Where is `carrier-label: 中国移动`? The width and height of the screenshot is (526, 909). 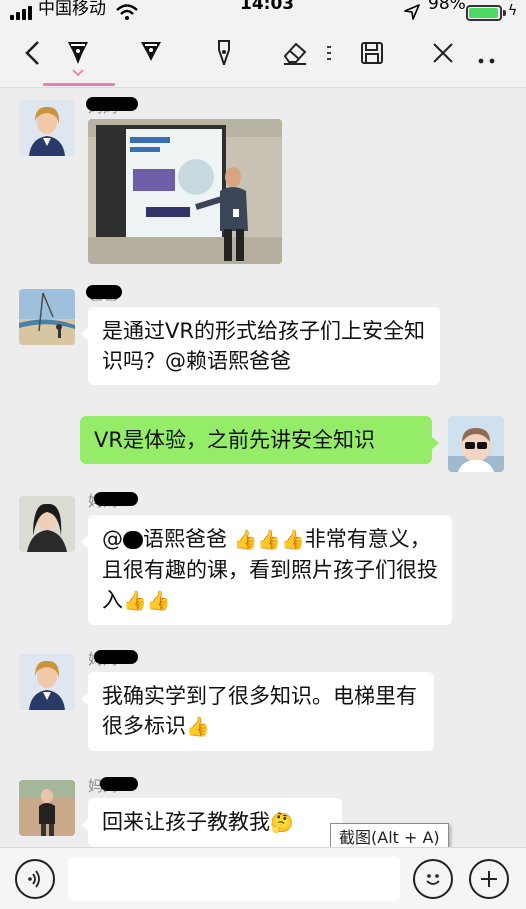 carrier-label: 中国移动 is located at coordinates (72, 9).